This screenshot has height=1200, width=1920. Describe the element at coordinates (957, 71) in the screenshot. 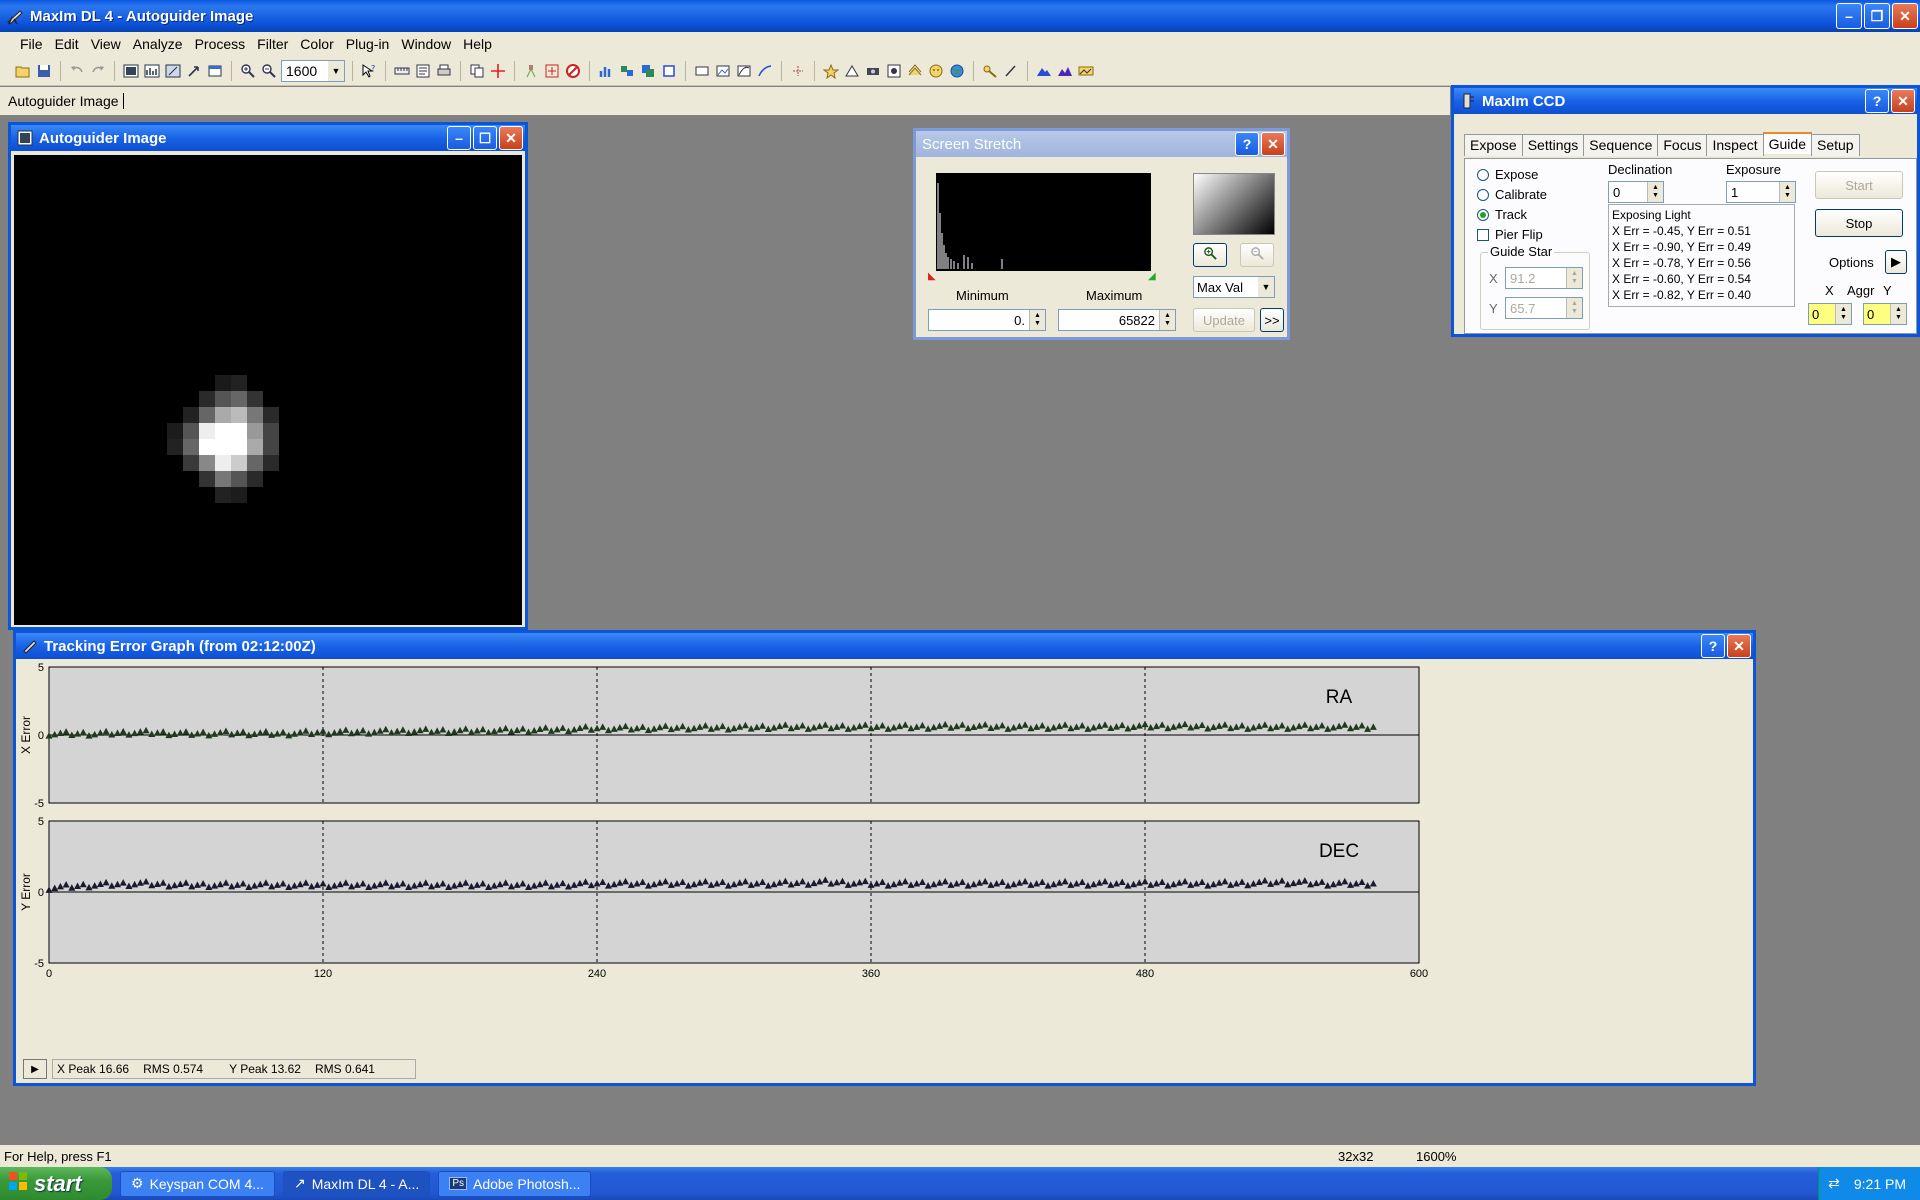

I see `globe-icon` at that location.